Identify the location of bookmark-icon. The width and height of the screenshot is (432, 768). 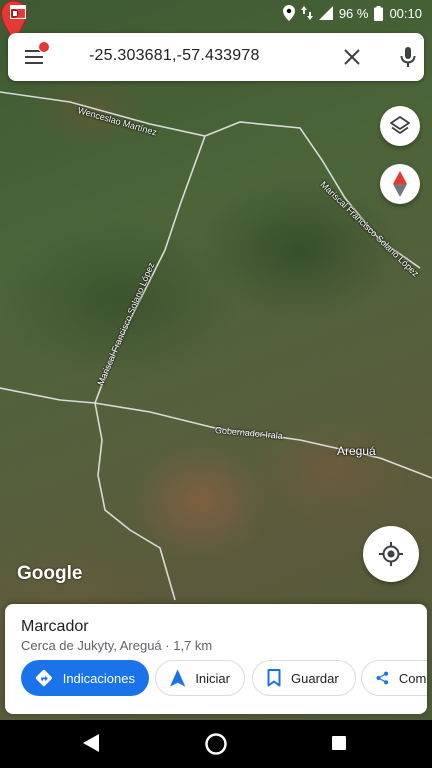
(274, 678).